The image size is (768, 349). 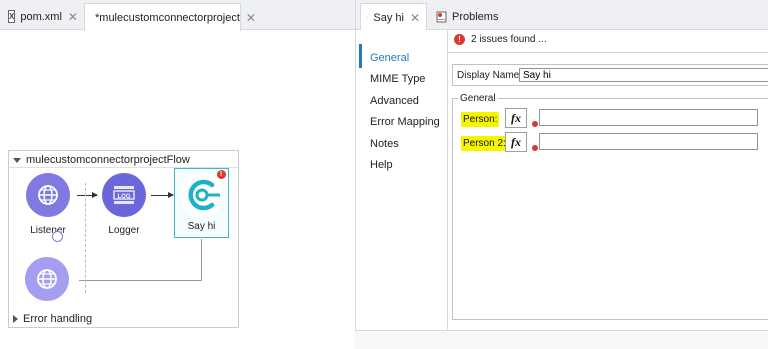 I want to click on log-icon: LOG, so click(x=124, y=195).